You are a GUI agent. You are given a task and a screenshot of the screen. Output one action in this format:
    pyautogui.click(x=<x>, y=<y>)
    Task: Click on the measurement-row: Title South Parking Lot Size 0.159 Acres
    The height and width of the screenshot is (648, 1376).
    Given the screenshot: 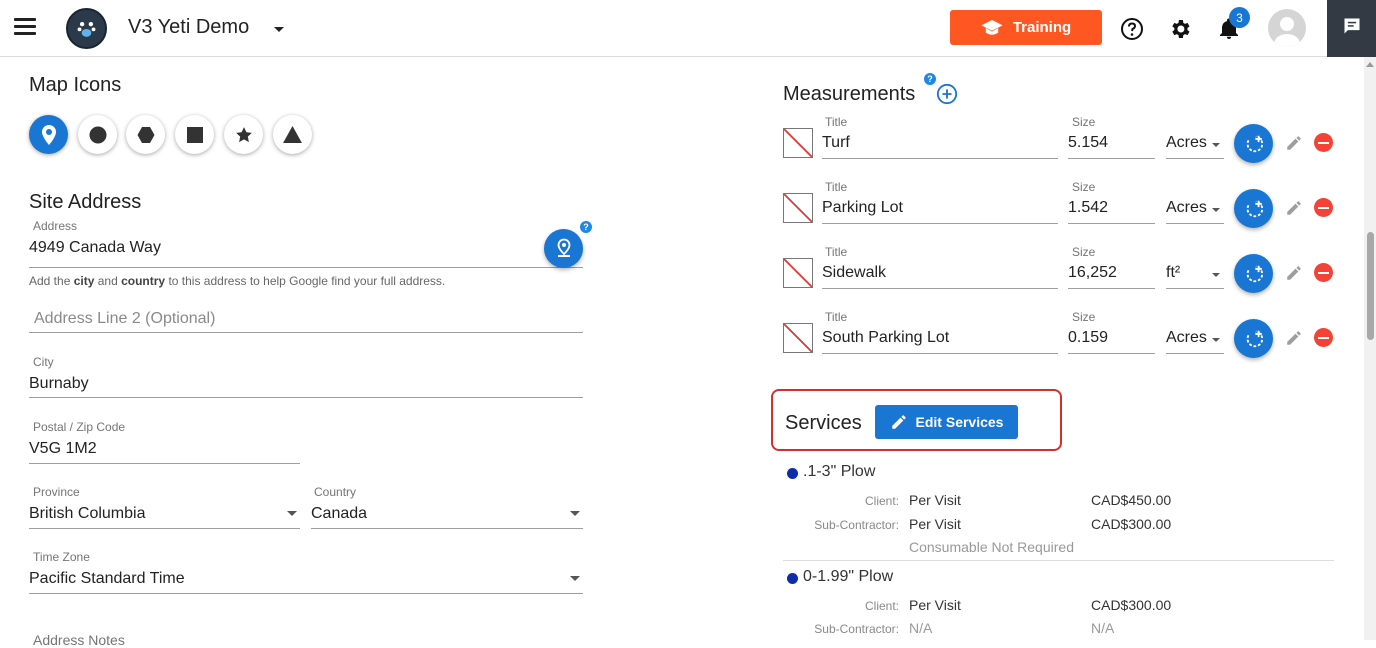 What is the action you would take?
    pyautogui.click(x=1063, y=340)
    